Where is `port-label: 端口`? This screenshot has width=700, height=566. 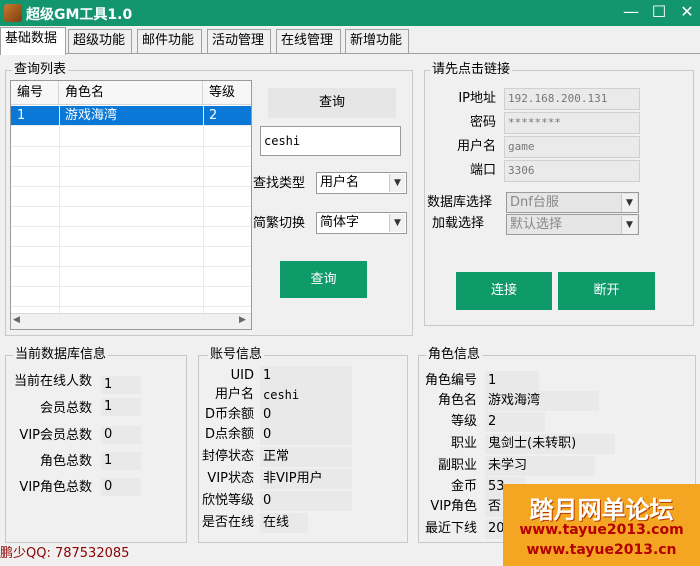
port-label: 端口 is located at coordinates (482, 170).